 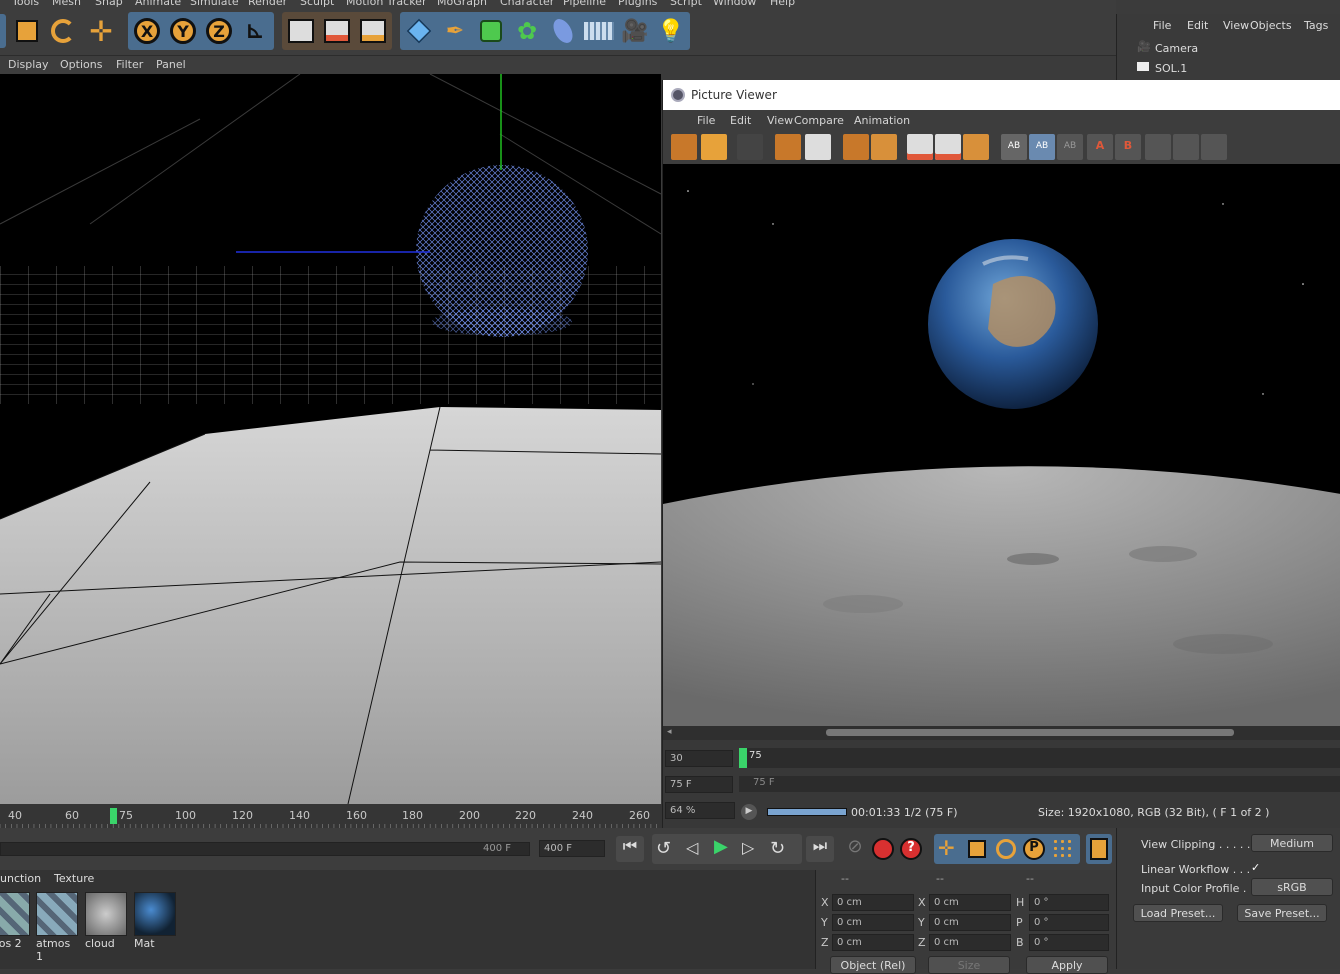 What do you see at coordinates (419, 31) in the screenshot?
I see `cube-icon` at bounding box center [419, 31].